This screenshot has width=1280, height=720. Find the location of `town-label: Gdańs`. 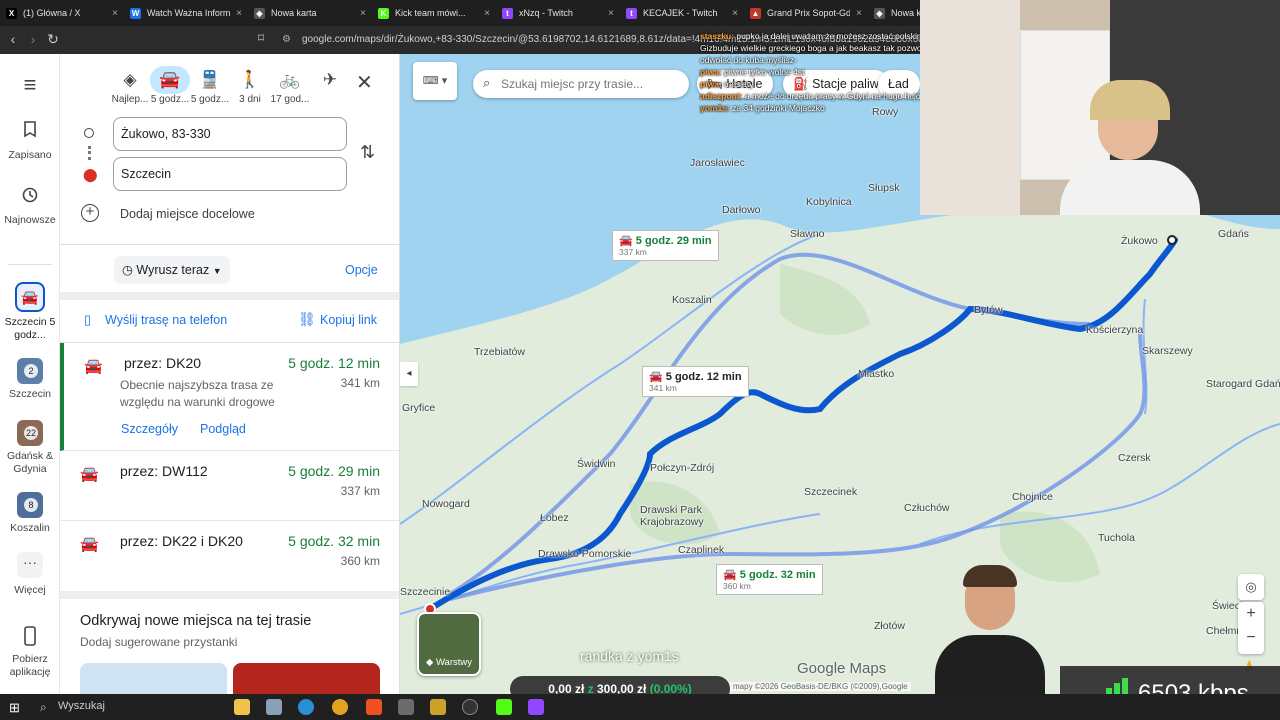

town-label: Gdańs is located at coordinates (1233, 234).